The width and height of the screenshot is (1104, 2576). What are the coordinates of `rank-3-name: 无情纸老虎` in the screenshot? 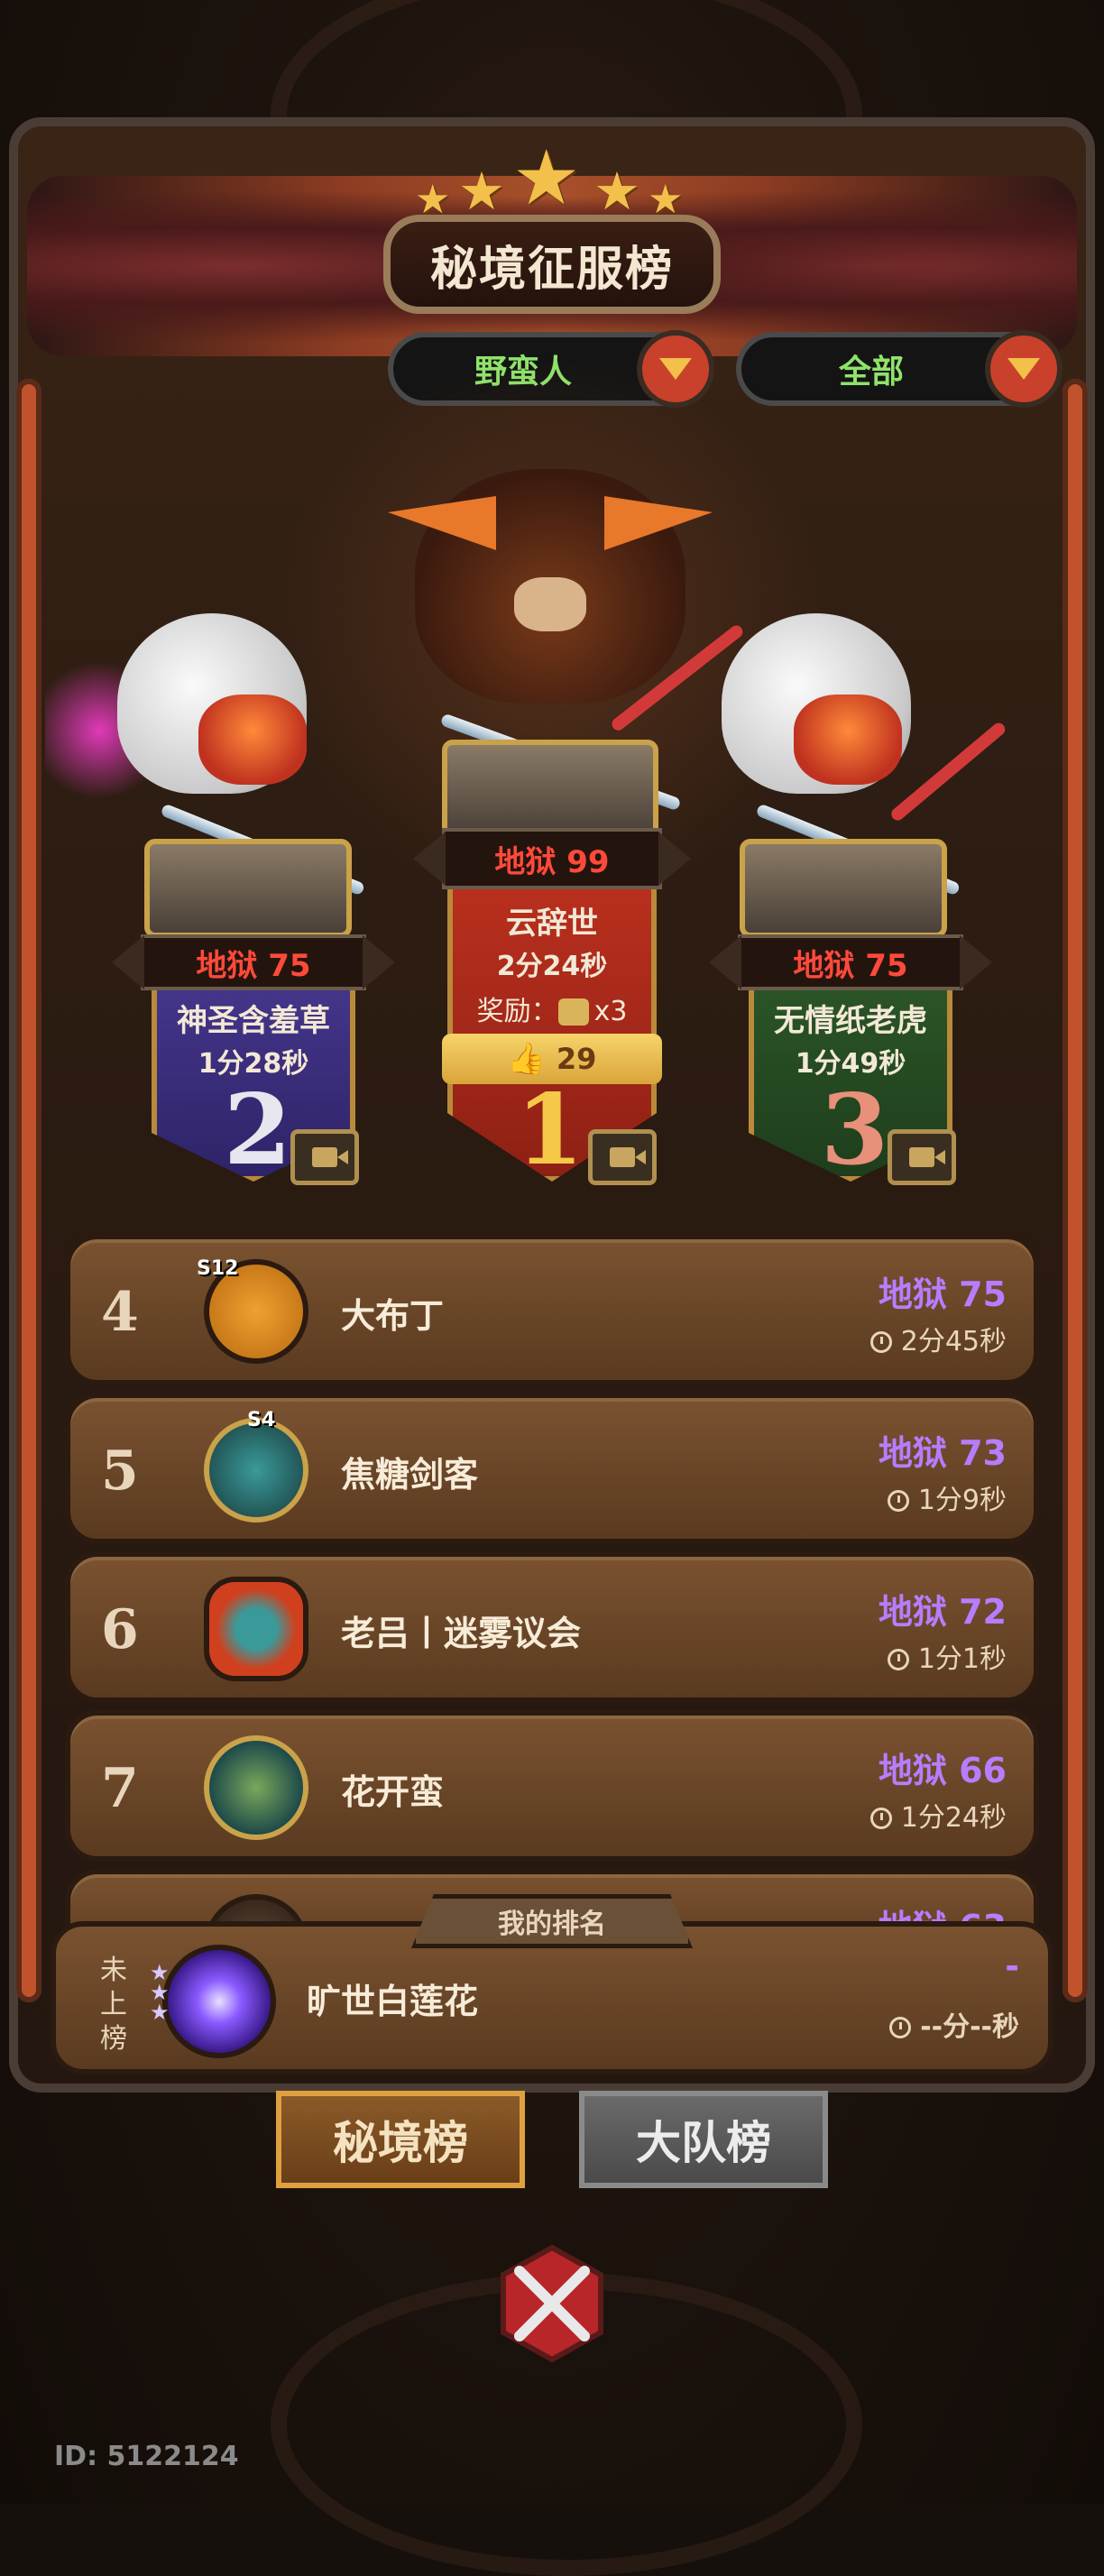 It's located at (851, 1021).